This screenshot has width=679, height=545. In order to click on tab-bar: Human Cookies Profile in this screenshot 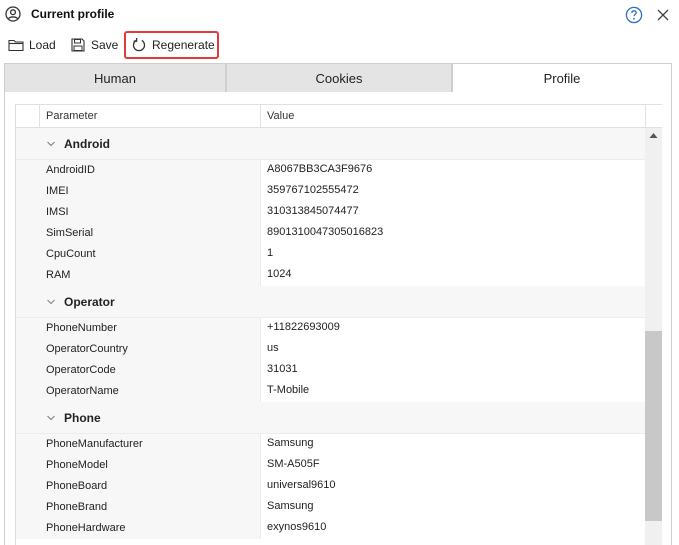, I will do `click(338, 78)`.